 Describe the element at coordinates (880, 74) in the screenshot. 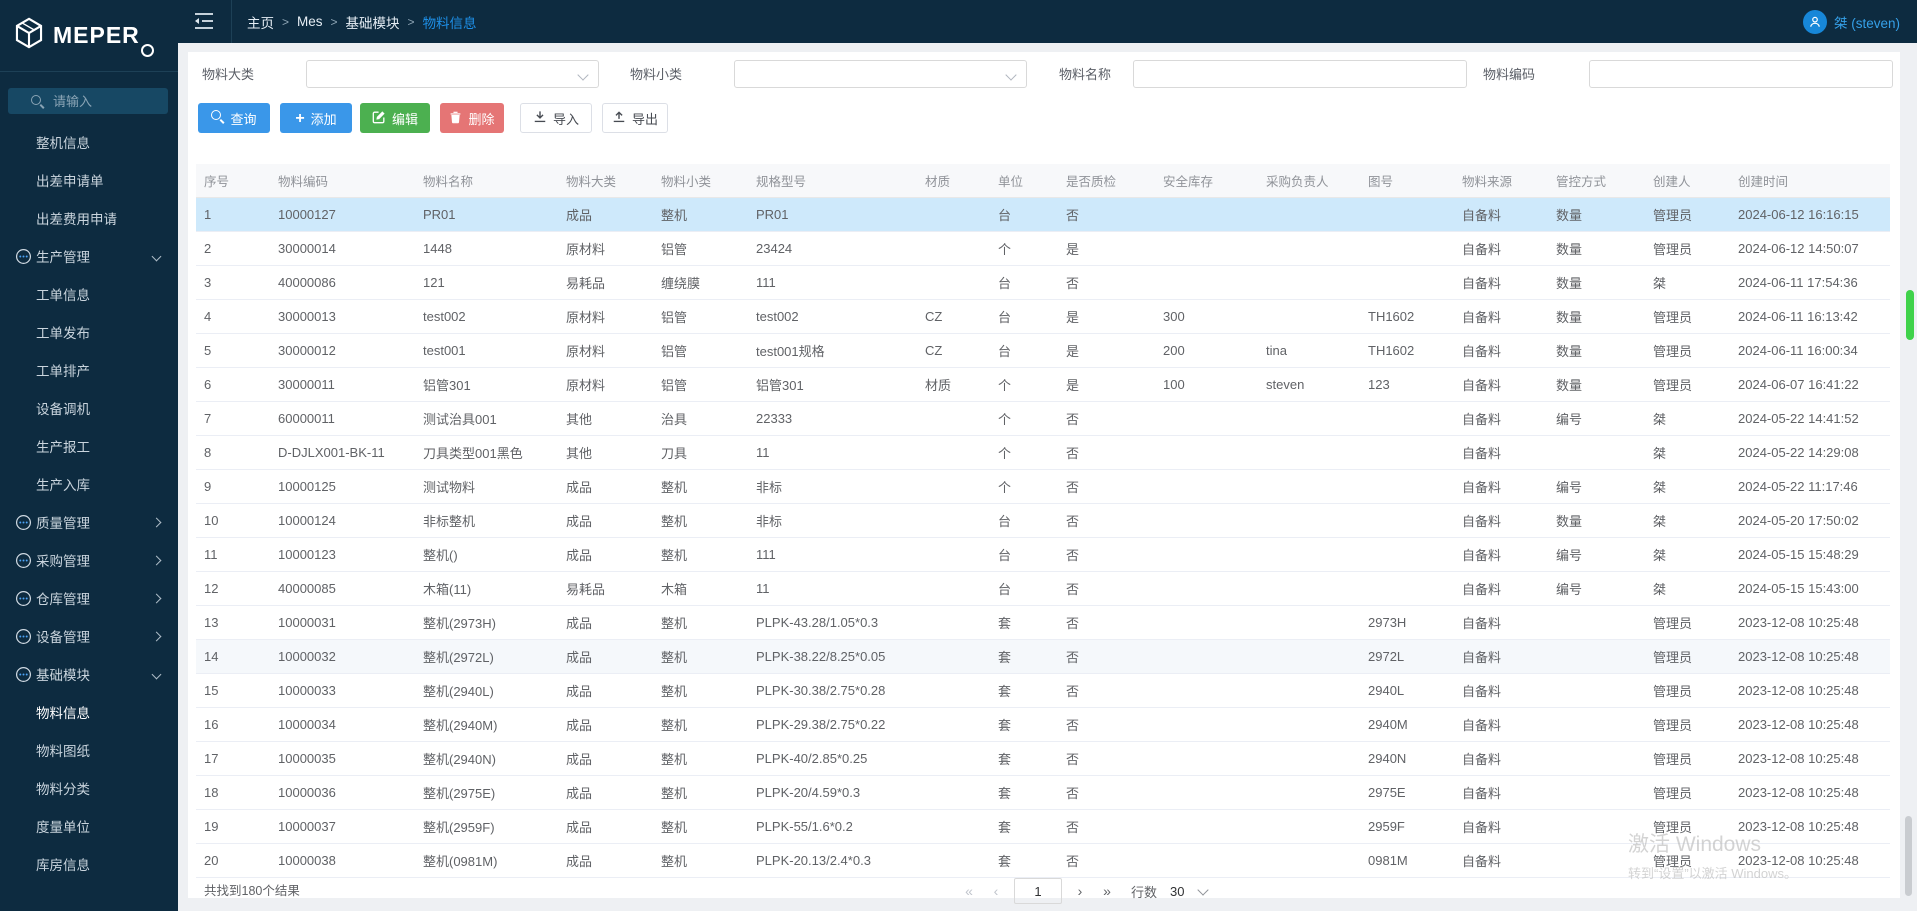

I see `filter-select-物料小类` at that location.